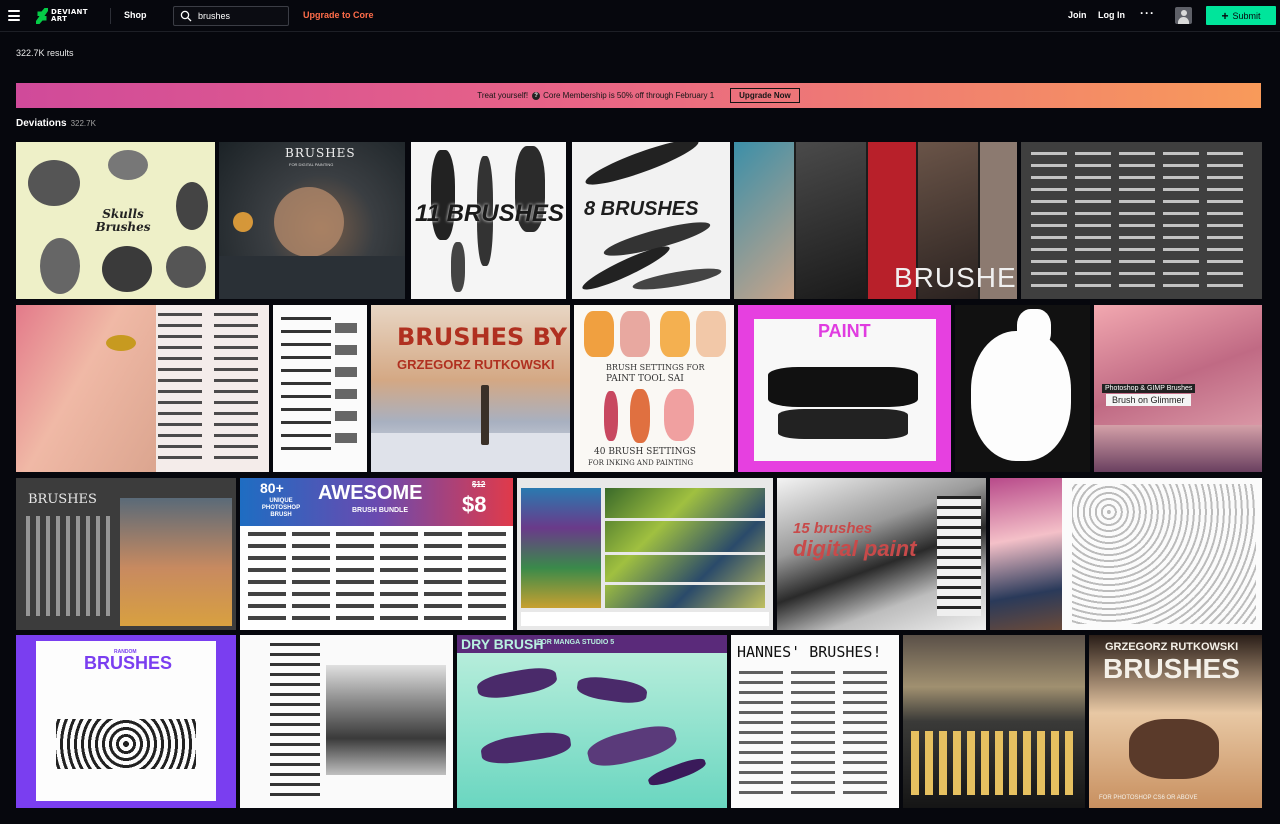 Image resolution: width=1280 pixels, height=824 pixels. I want to click on thumbnail-caption: 15 brushes, so click(833, 528).